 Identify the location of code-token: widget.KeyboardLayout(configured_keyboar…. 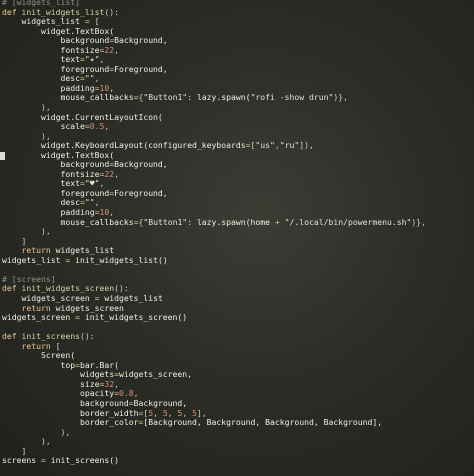
(124, 145).